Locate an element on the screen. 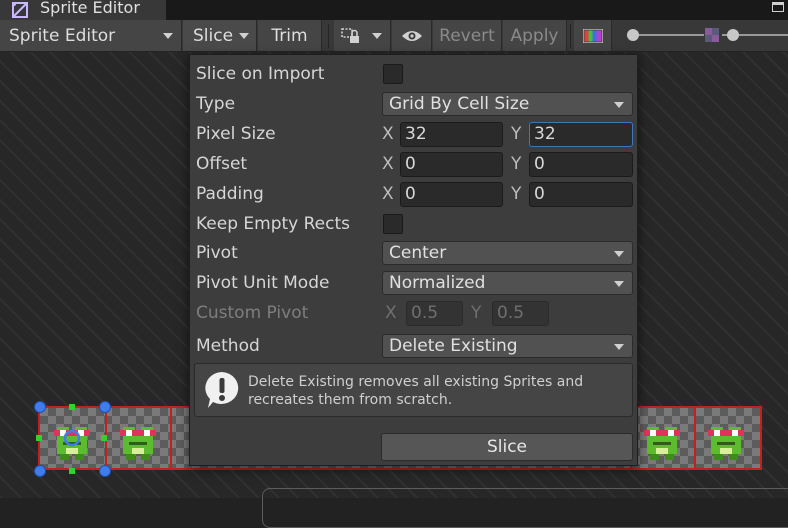 This screenshot has width=788, height=528. mode-dropdown: Sprite Editor is located at coordinates (91, 35).